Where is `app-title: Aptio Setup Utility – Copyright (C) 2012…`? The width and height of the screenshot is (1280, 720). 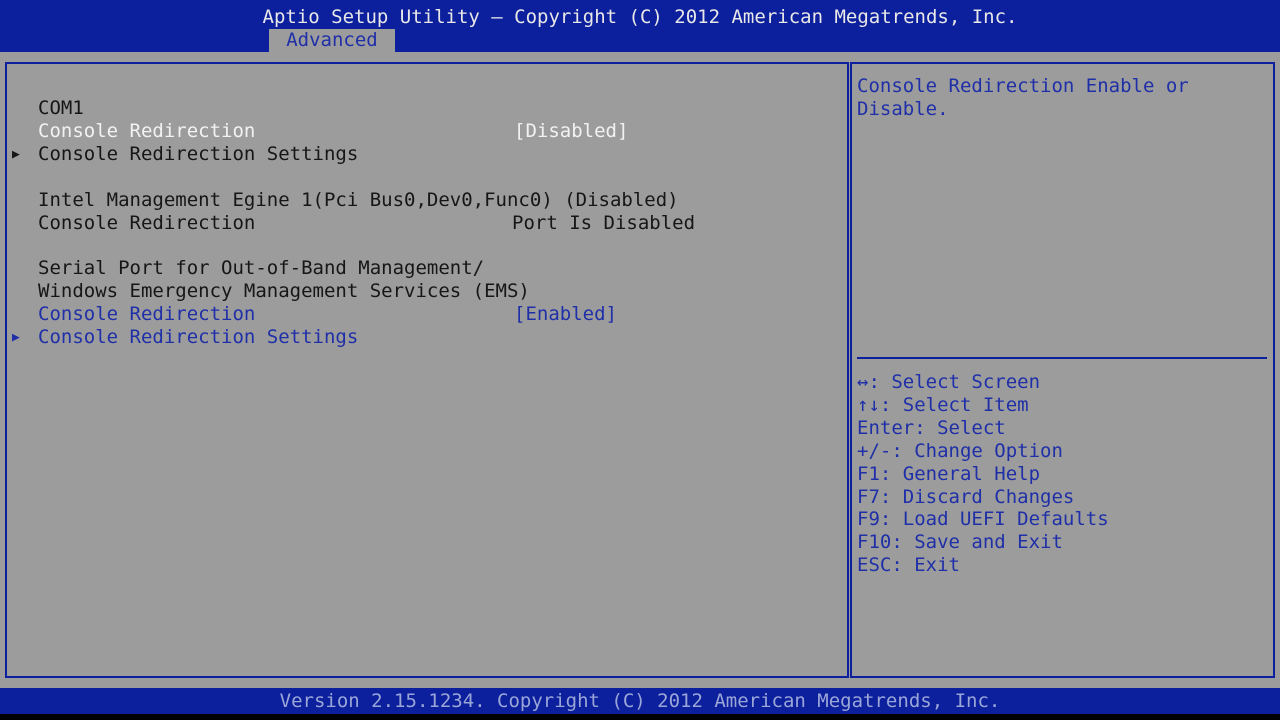
app-title: Aptio Setup Utility – Copyright (C) 2012… is located at coordinates (640, 17).